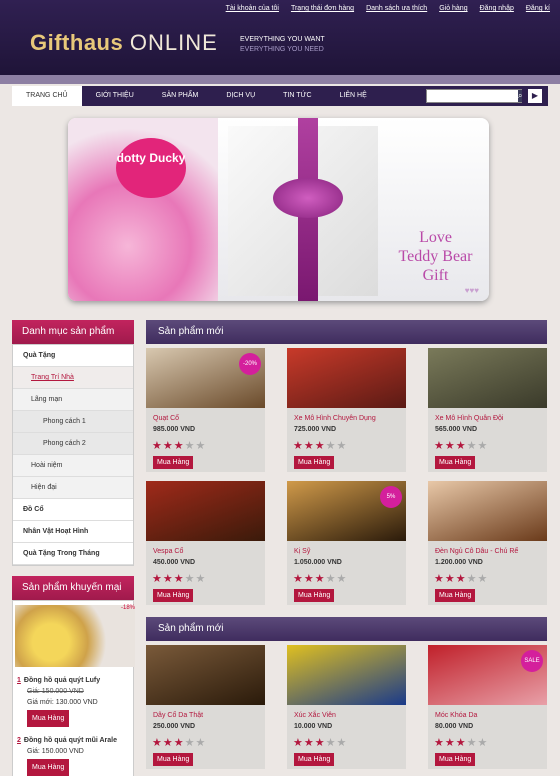  I want to click on sidebar-item: Đồ Cổ, so click(73, 510).